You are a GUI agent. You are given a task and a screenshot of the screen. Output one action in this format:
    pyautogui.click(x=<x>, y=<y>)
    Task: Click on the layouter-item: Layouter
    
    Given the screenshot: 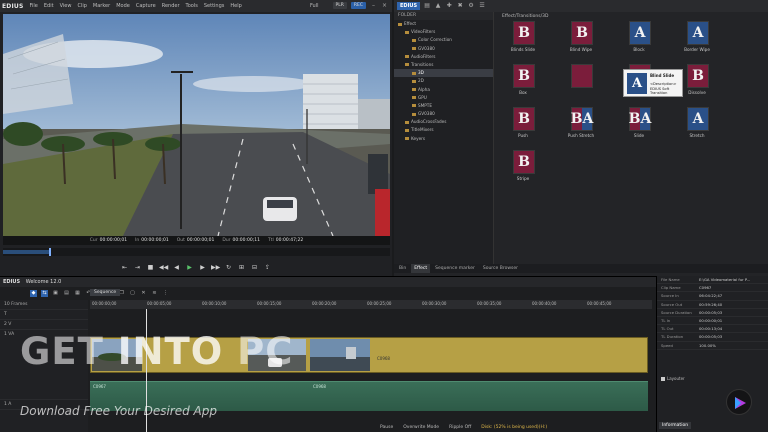 What is the action you would take?
    pyautogui.click(x=673, y=378)
    